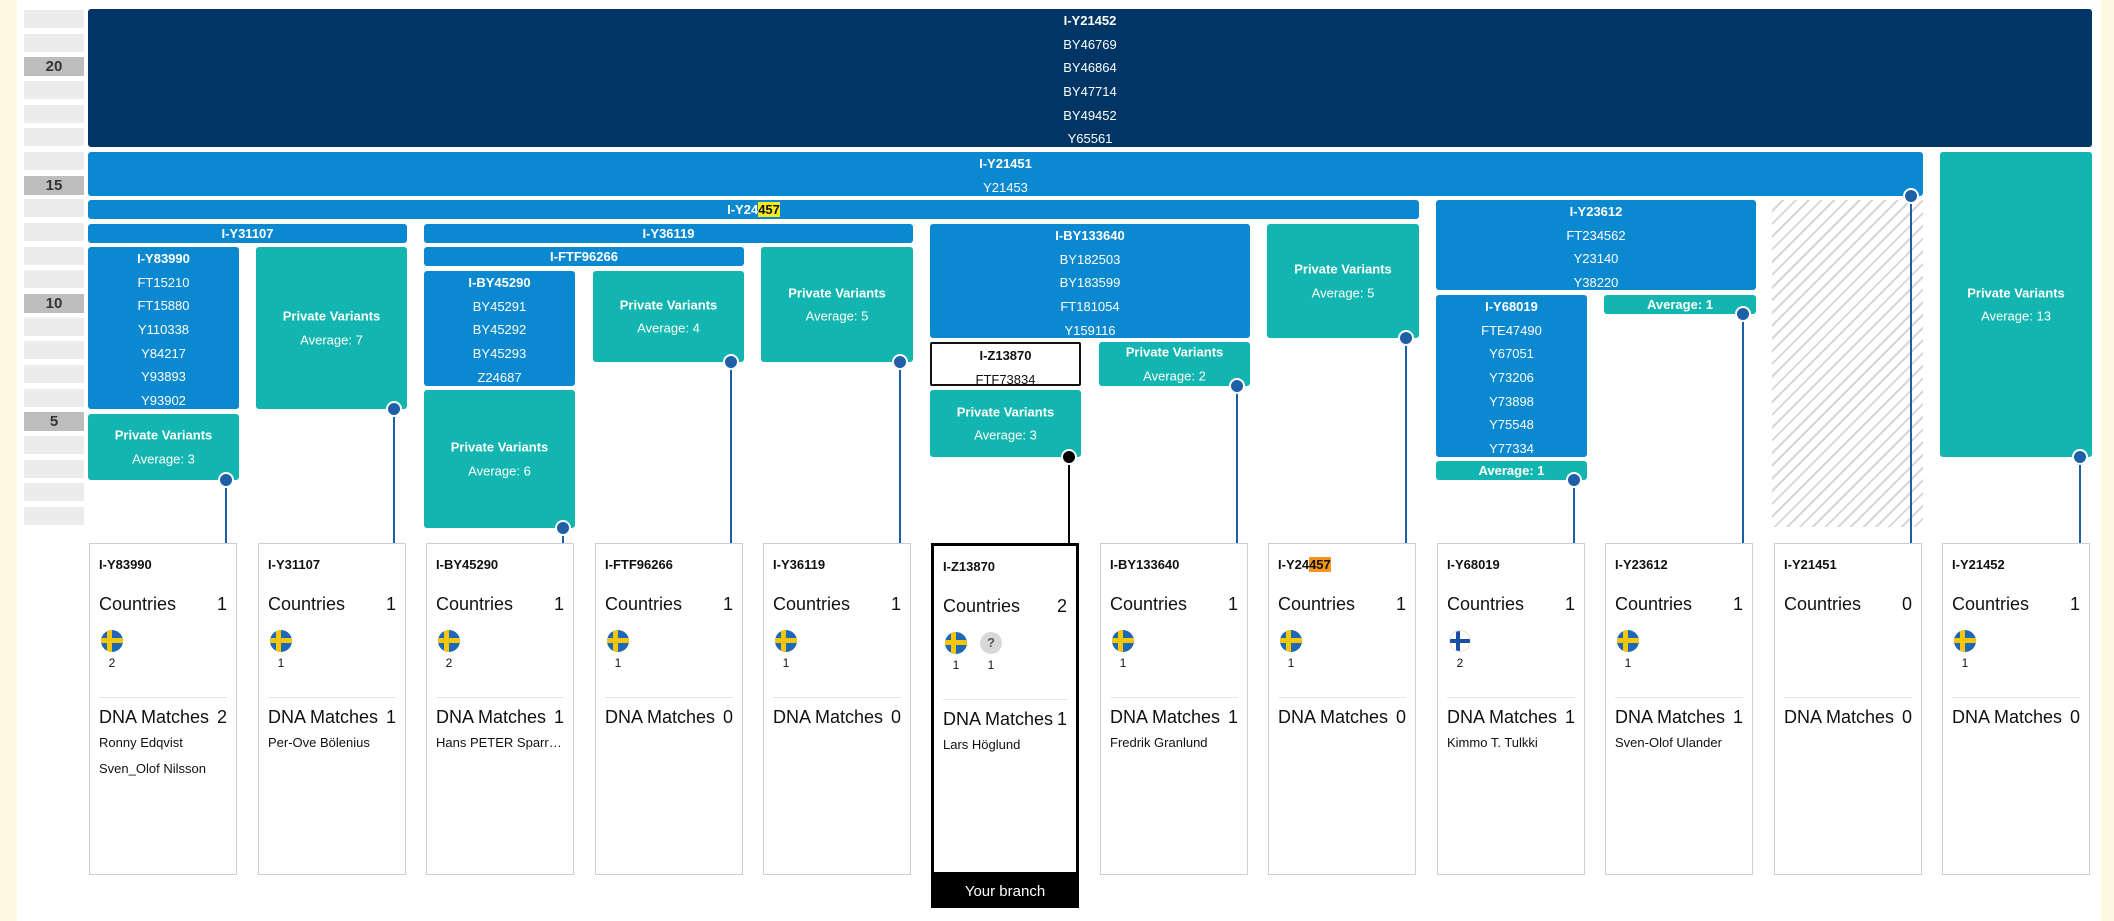 The height and width of the screenshot is (921, 2114). I want to click on branch-card: I-FTF96266 Countries 1 1 DNA Matches 0, so click(669, 709).